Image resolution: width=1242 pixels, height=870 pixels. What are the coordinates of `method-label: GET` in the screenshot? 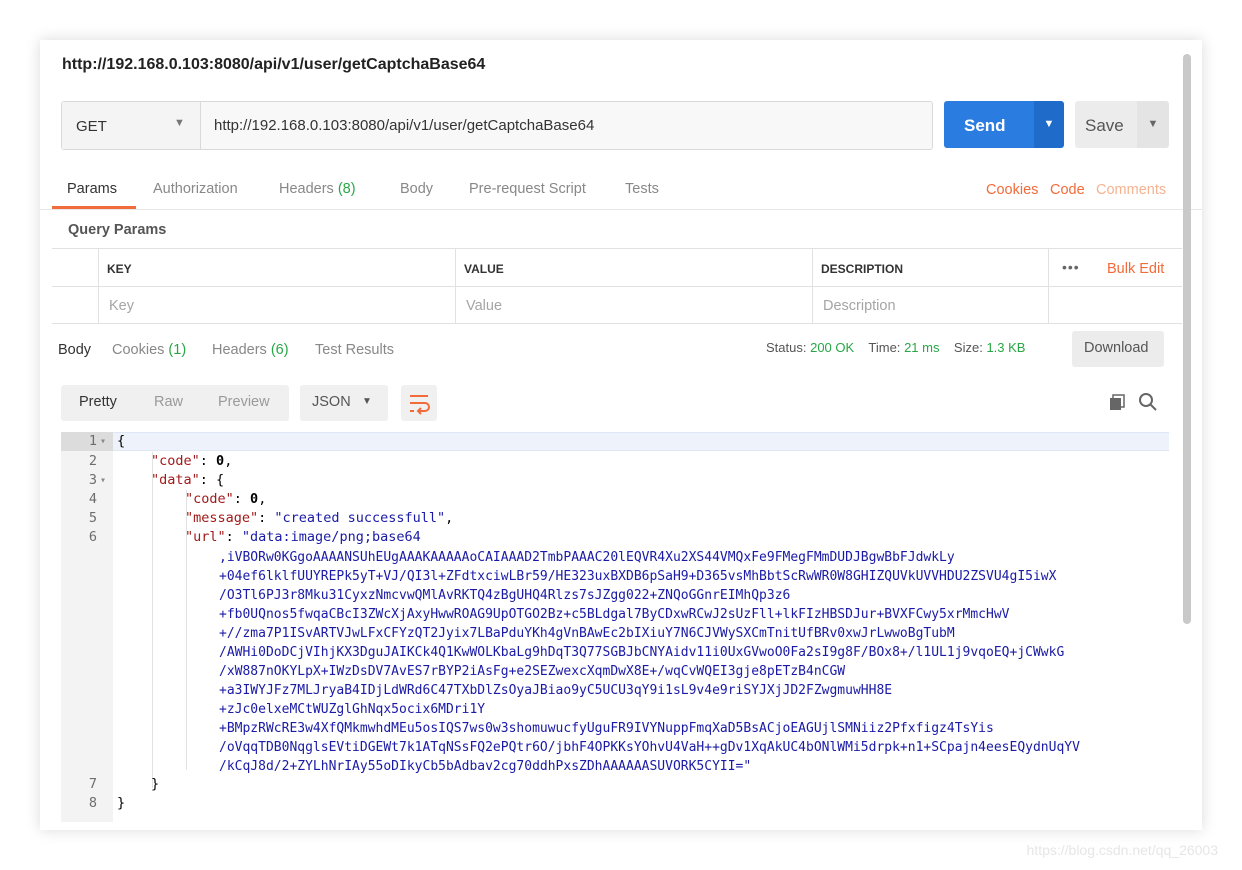 It's located at (91, 126).